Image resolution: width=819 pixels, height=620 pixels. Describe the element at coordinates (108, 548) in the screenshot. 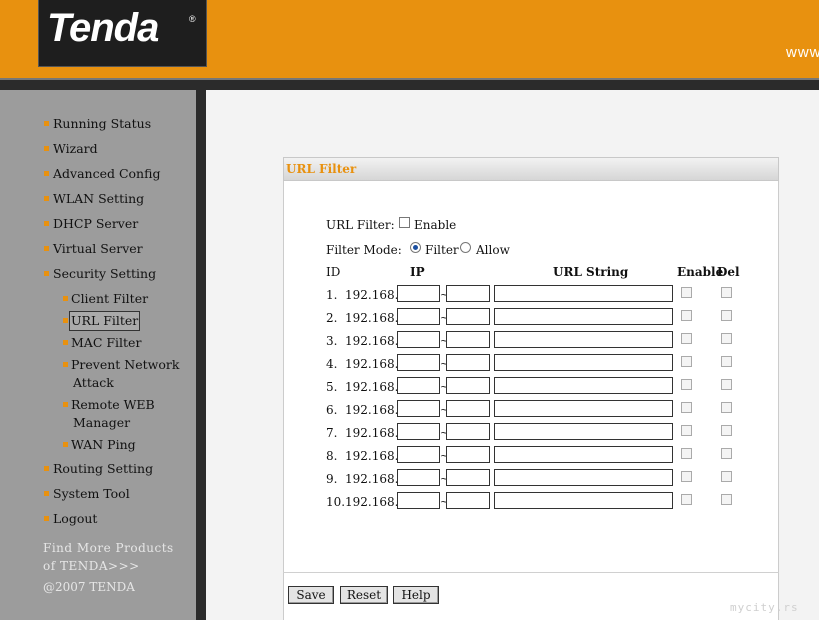

I see `find-more-line1: Find More Products` at that location.